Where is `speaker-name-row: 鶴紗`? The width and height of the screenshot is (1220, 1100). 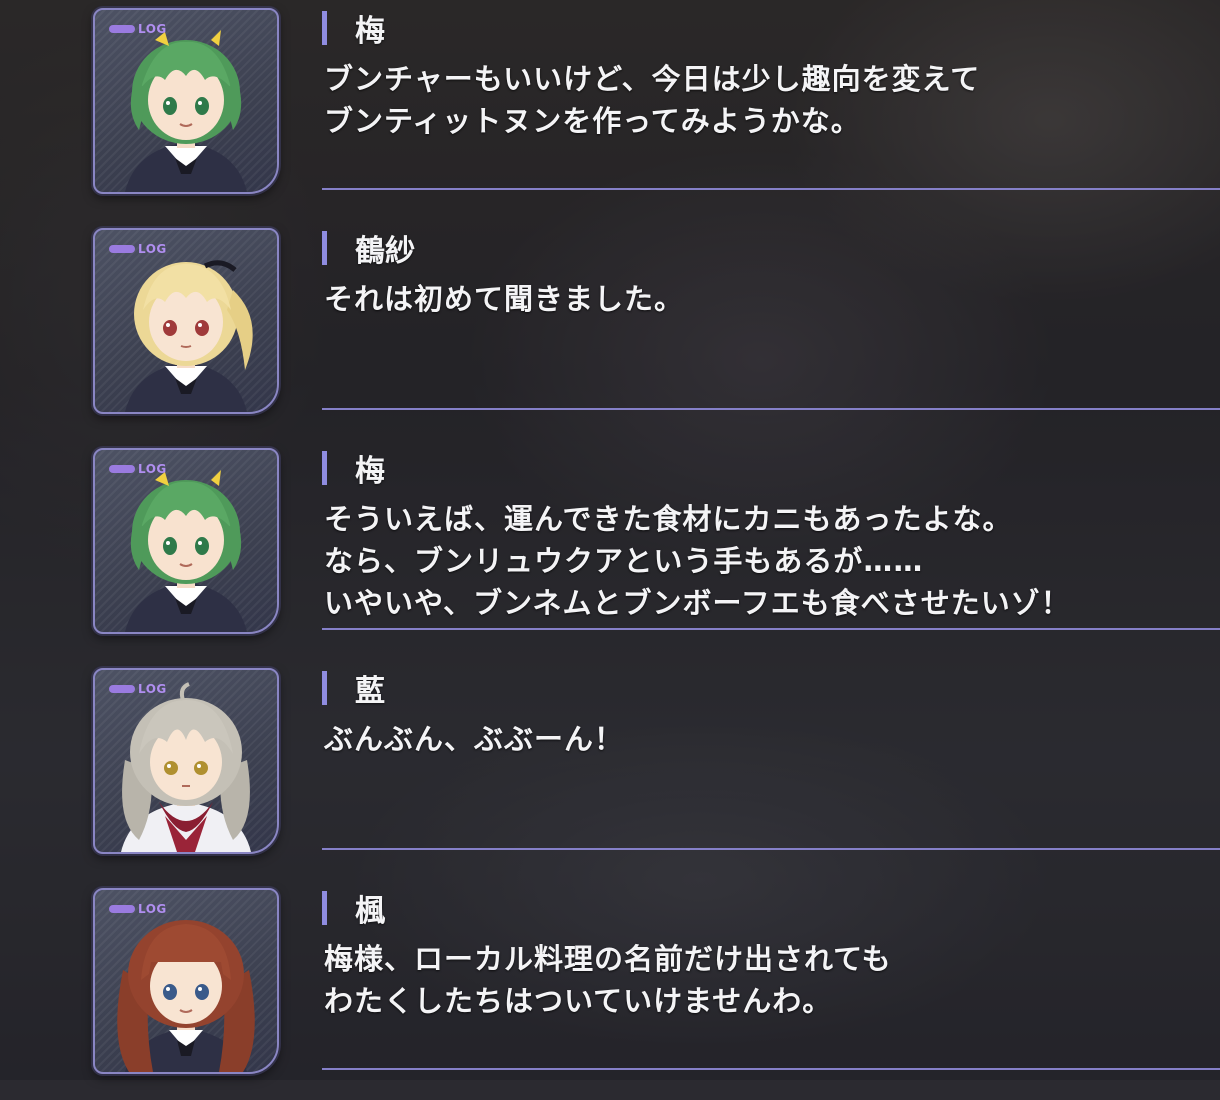 speaker-name-row: 鶴紗 is located at coordinates (368, 248).